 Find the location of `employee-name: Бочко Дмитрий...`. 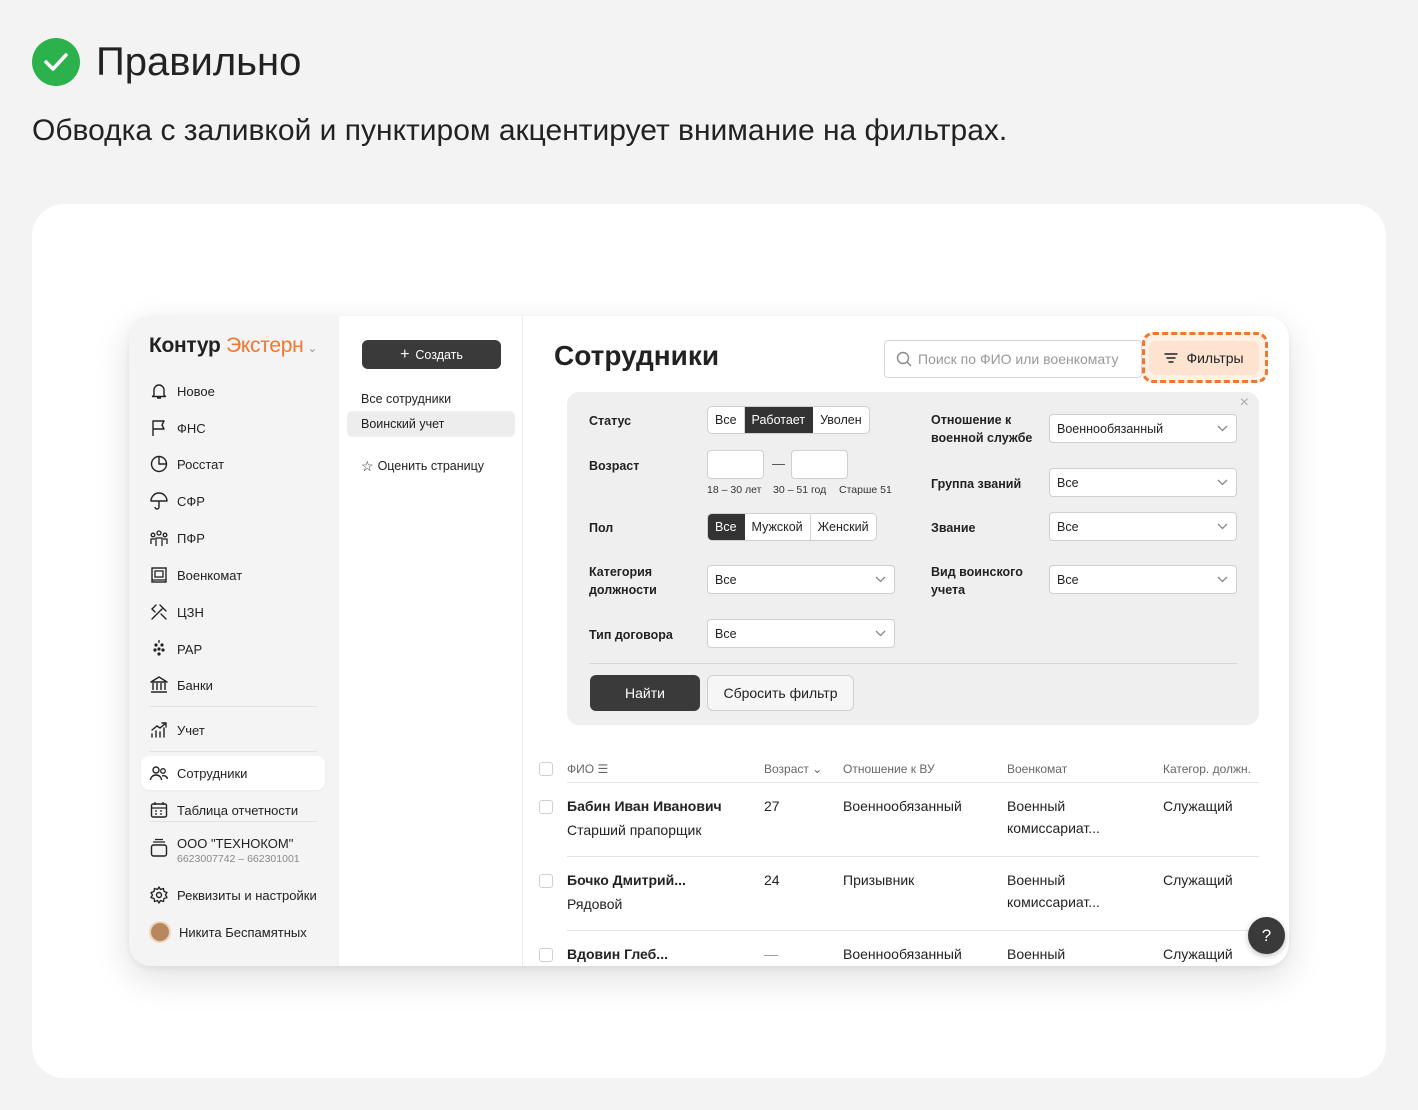

employee-name: Бочко Дмитрий... is located at coordinates (626, 880).